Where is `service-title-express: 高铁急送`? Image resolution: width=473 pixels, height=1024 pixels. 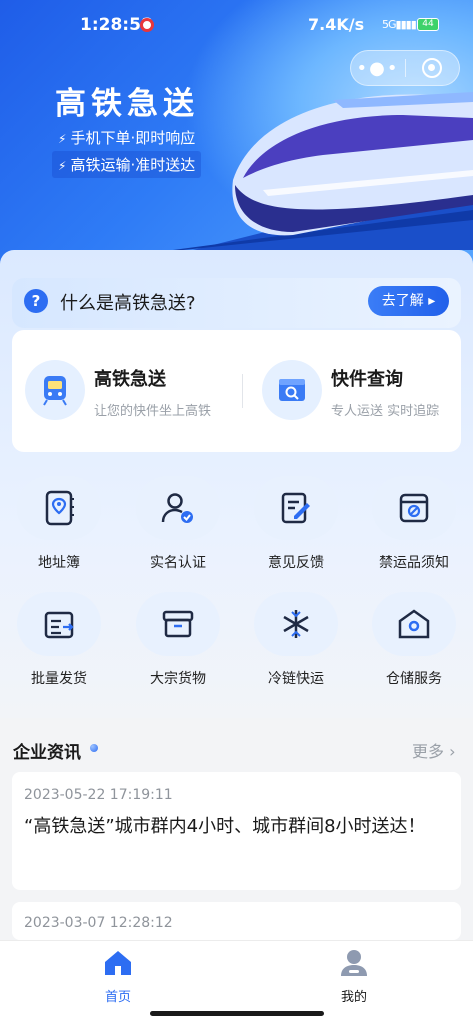 service-title-express: 高铁急送 is located at coordinates (130, 378).